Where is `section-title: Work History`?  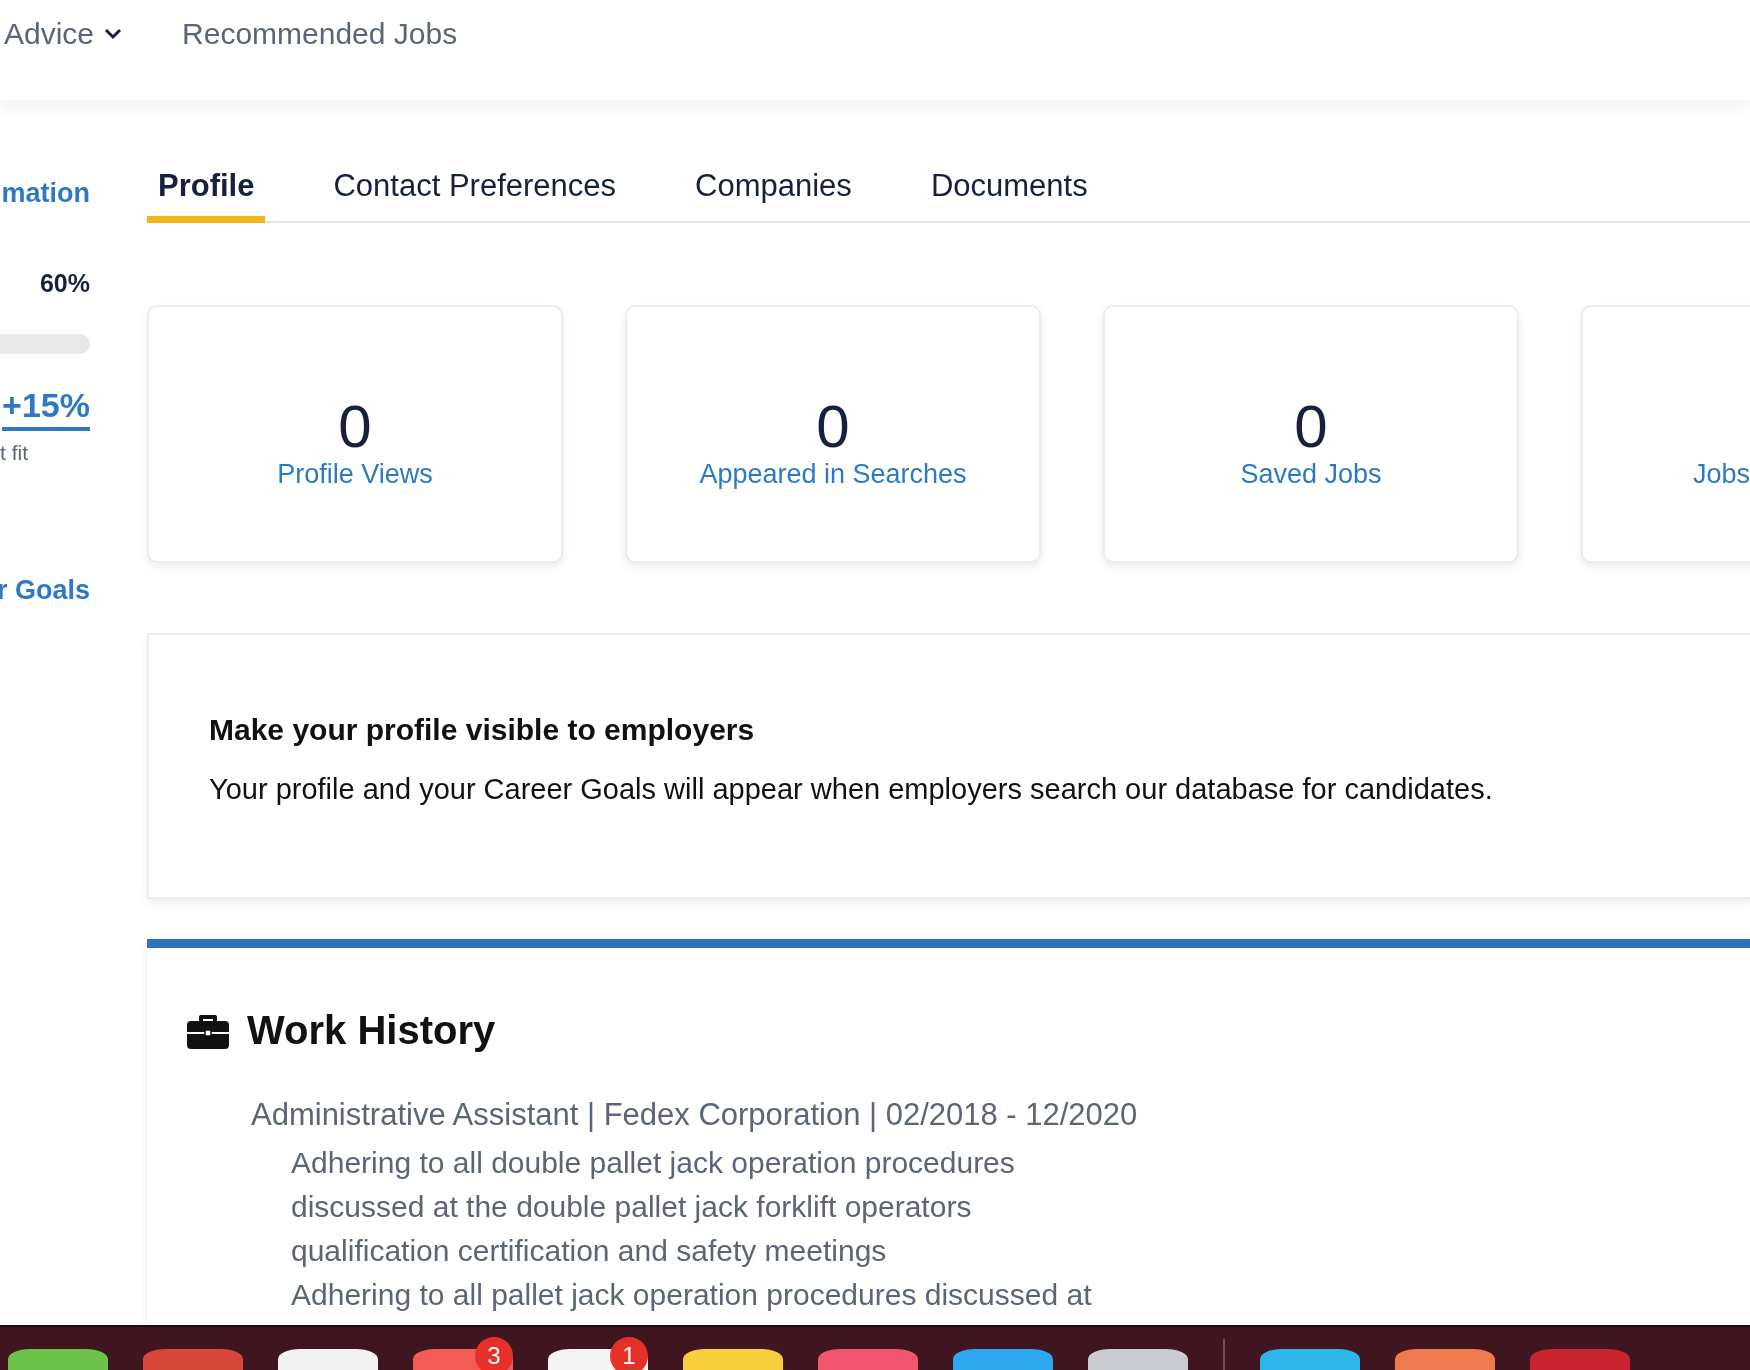
section-title: Work History is located at coordinates (371, 1030).